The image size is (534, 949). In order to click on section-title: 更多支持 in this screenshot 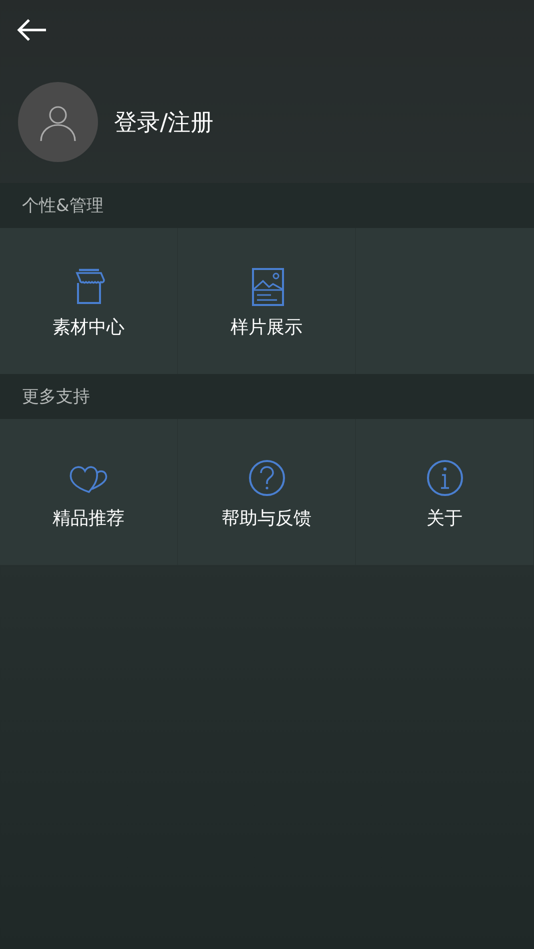, I will do `click(56, 397)`.